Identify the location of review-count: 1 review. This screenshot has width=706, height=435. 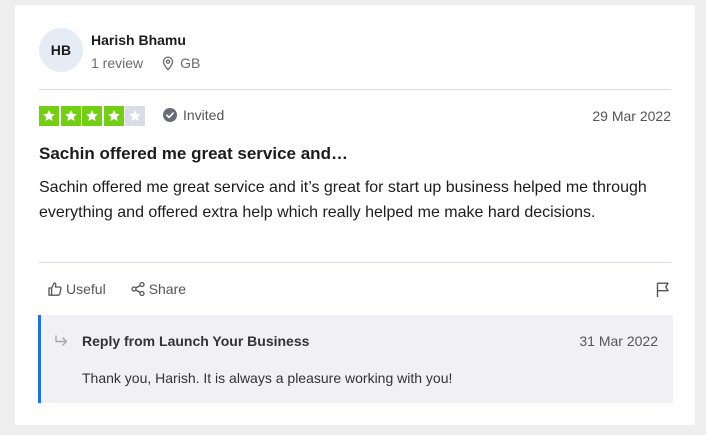
(117, 63).